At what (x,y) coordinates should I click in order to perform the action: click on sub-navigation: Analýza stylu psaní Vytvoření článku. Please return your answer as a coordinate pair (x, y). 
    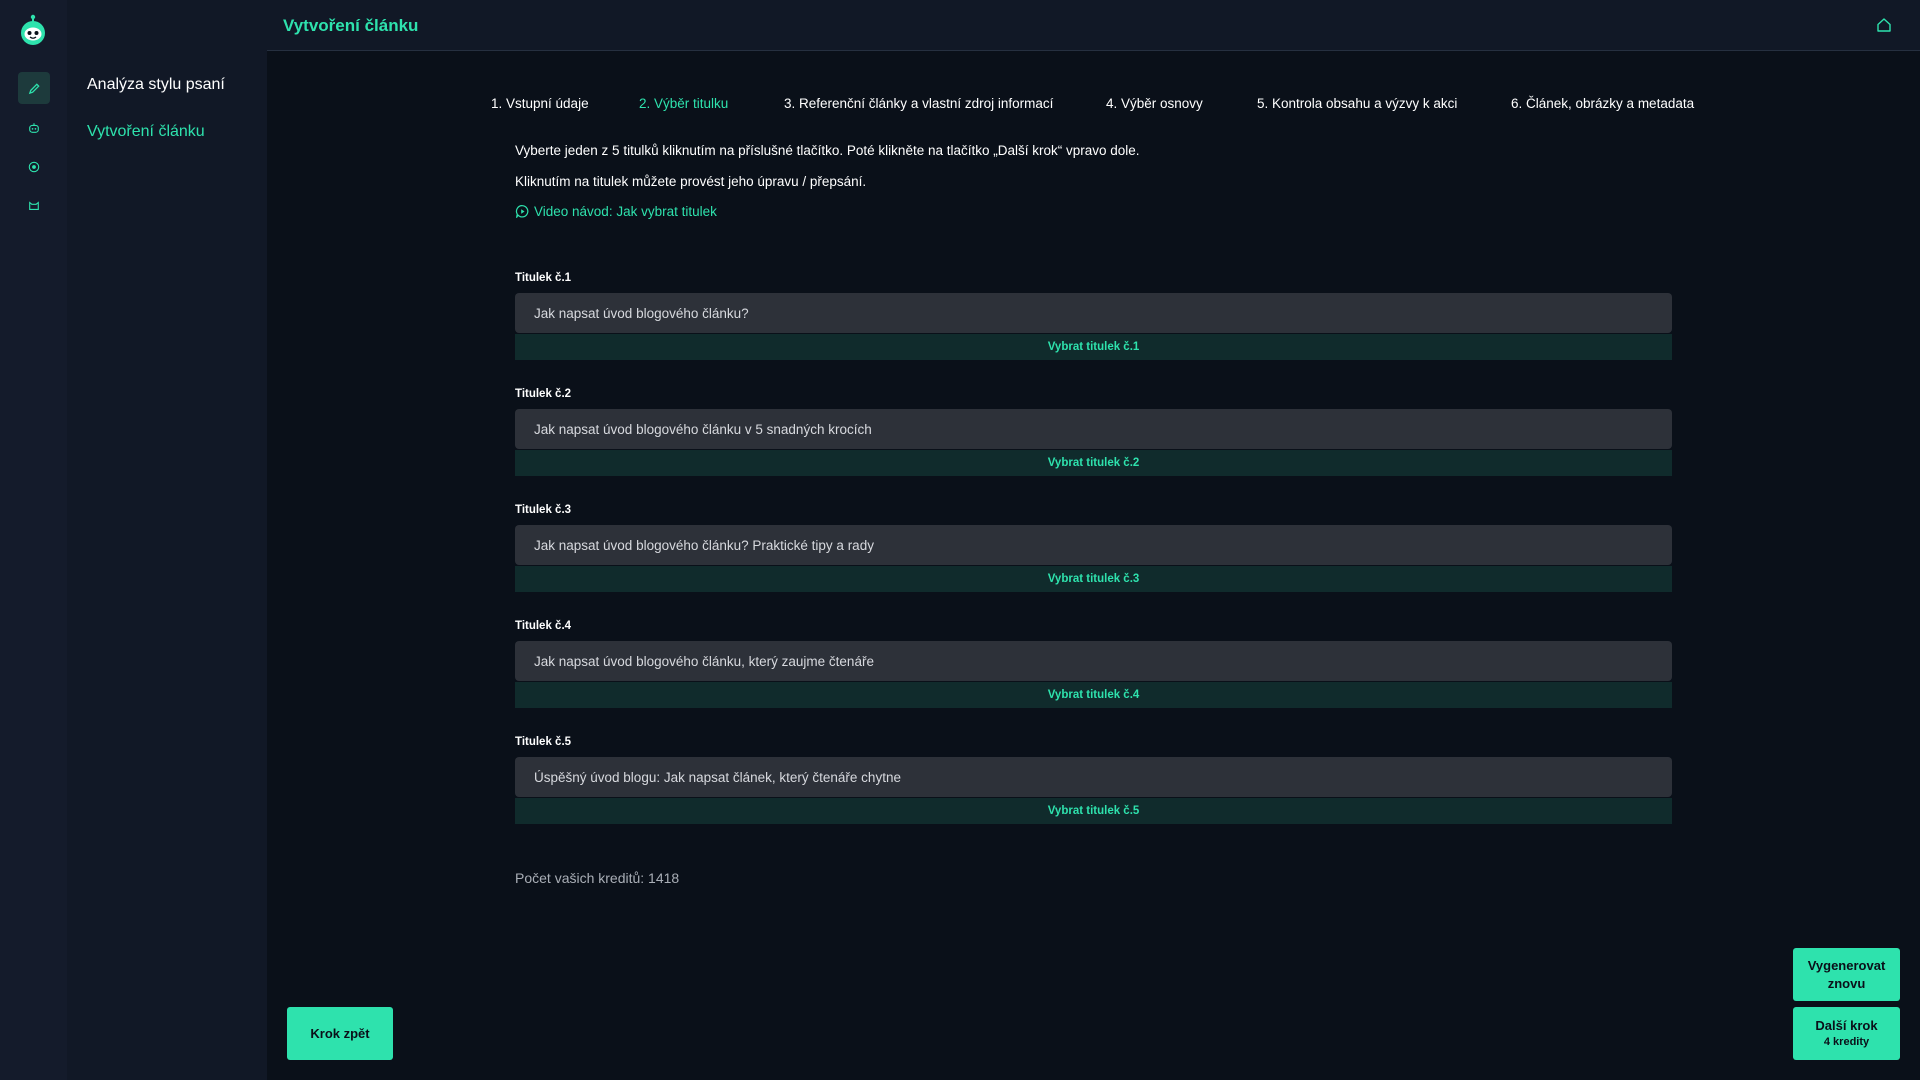
    Looking at the image, I should click on (167, 540).